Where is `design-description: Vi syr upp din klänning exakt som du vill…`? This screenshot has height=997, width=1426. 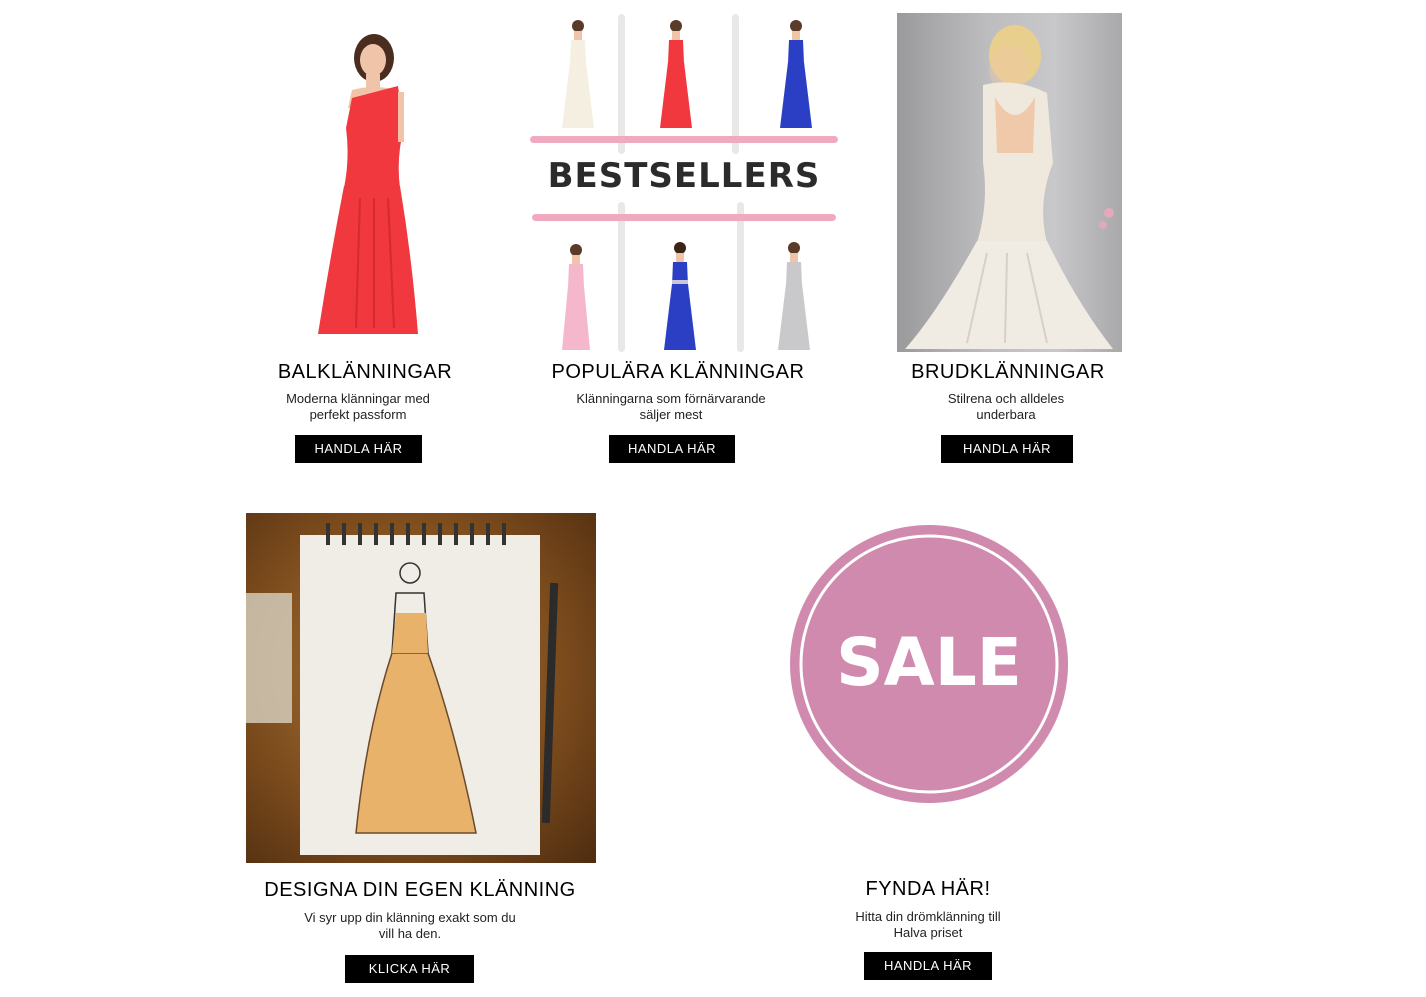
design-description: Vi syr upp din klänning exakt som du vill… is located at coordinates (410, 925).